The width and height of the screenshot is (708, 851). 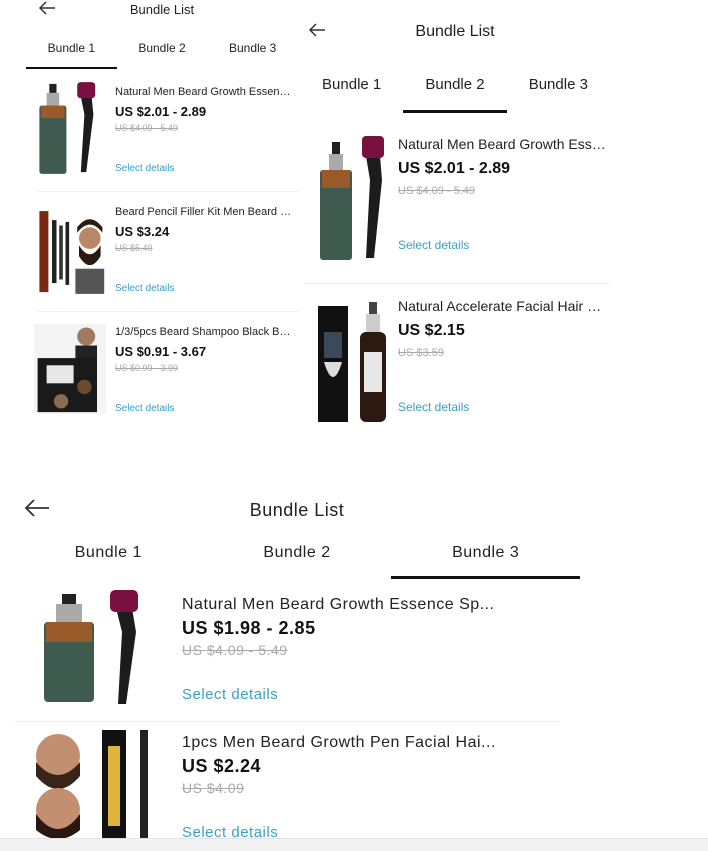 I want to click on product-price: US $0.91 - 3.67, so click(x=161, y=351).